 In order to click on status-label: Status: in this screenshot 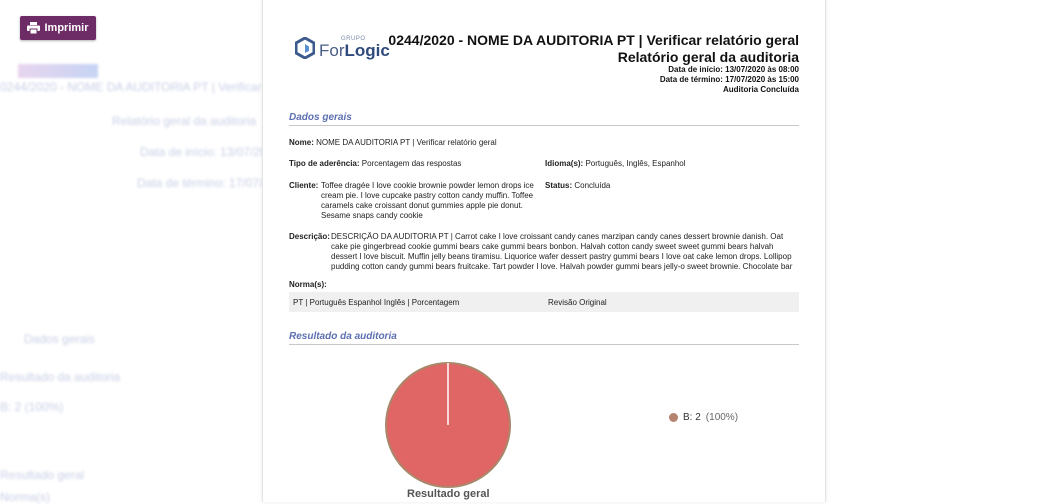, I will do `click(559, 185)`.